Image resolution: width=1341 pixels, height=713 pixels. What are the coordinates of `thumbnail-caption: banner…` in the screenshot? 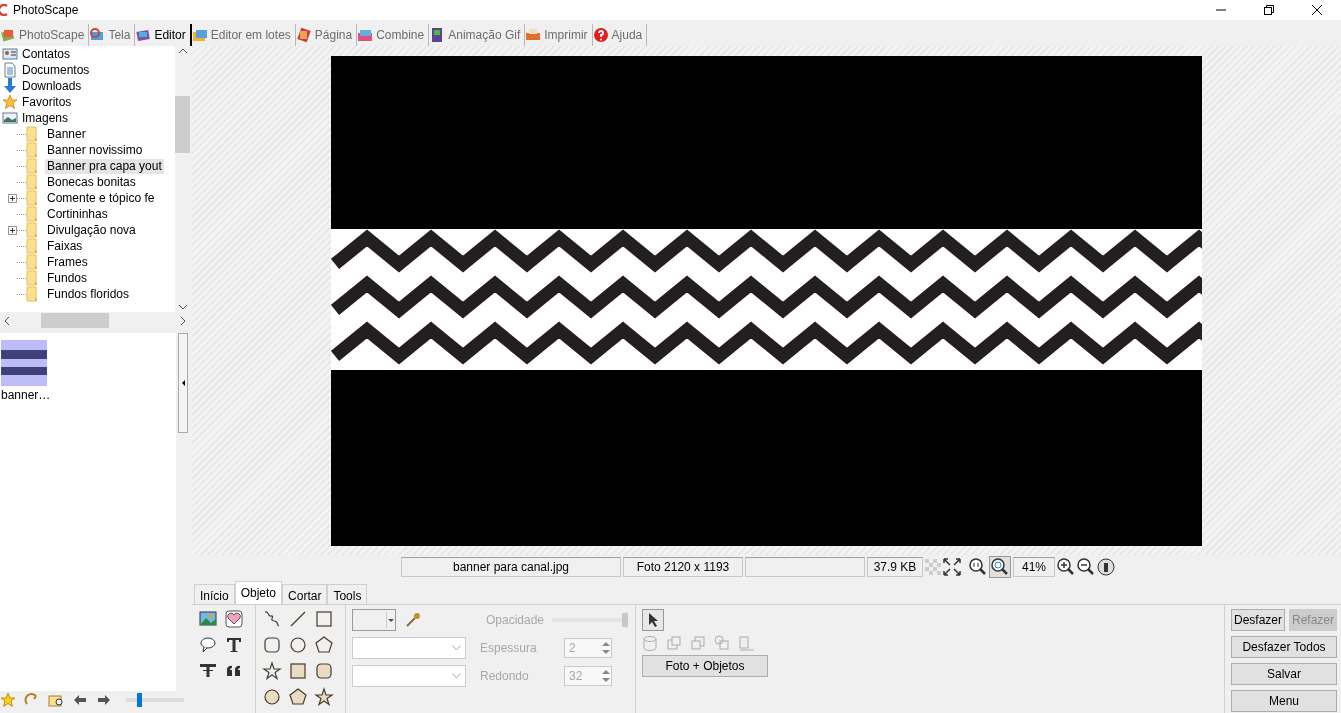 It's located at (25, 395).